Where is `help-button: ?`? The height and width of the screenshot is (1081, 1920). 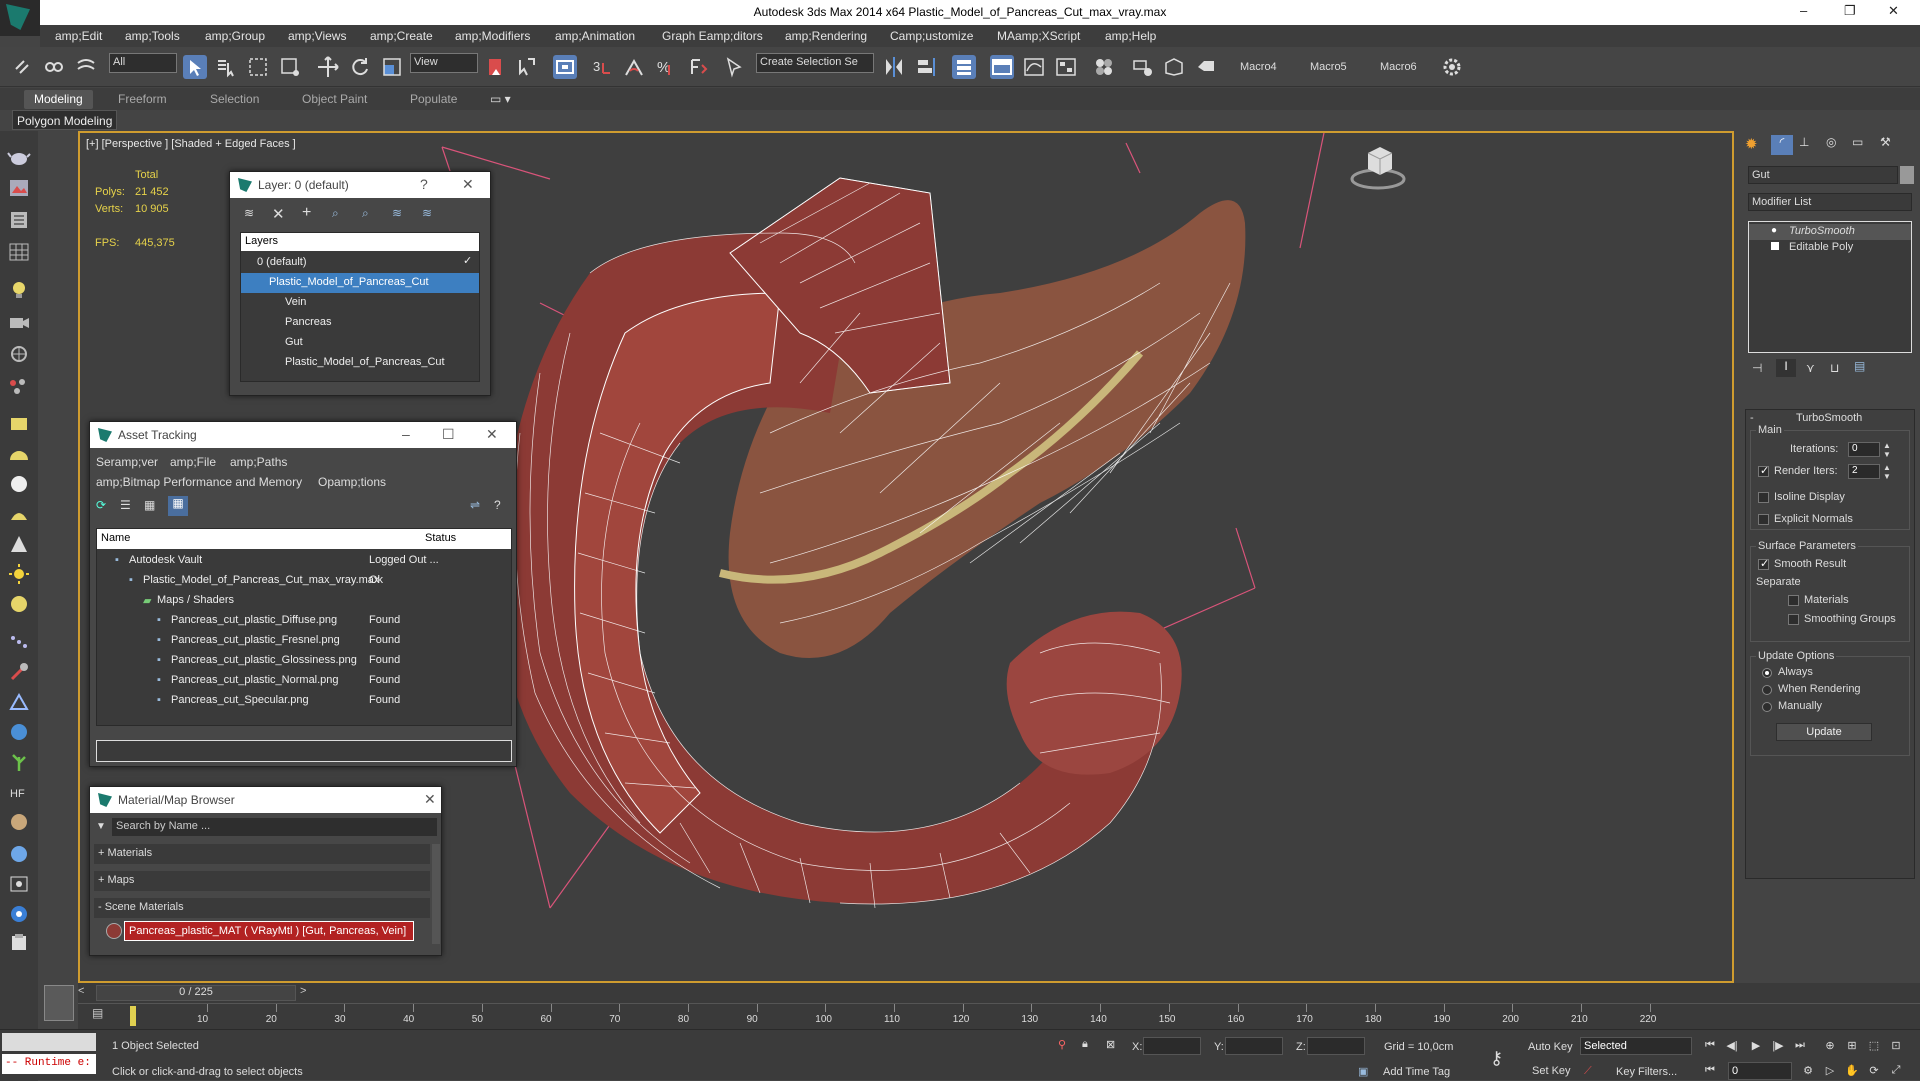 help-button: ? is located at coordinates (424, 184).